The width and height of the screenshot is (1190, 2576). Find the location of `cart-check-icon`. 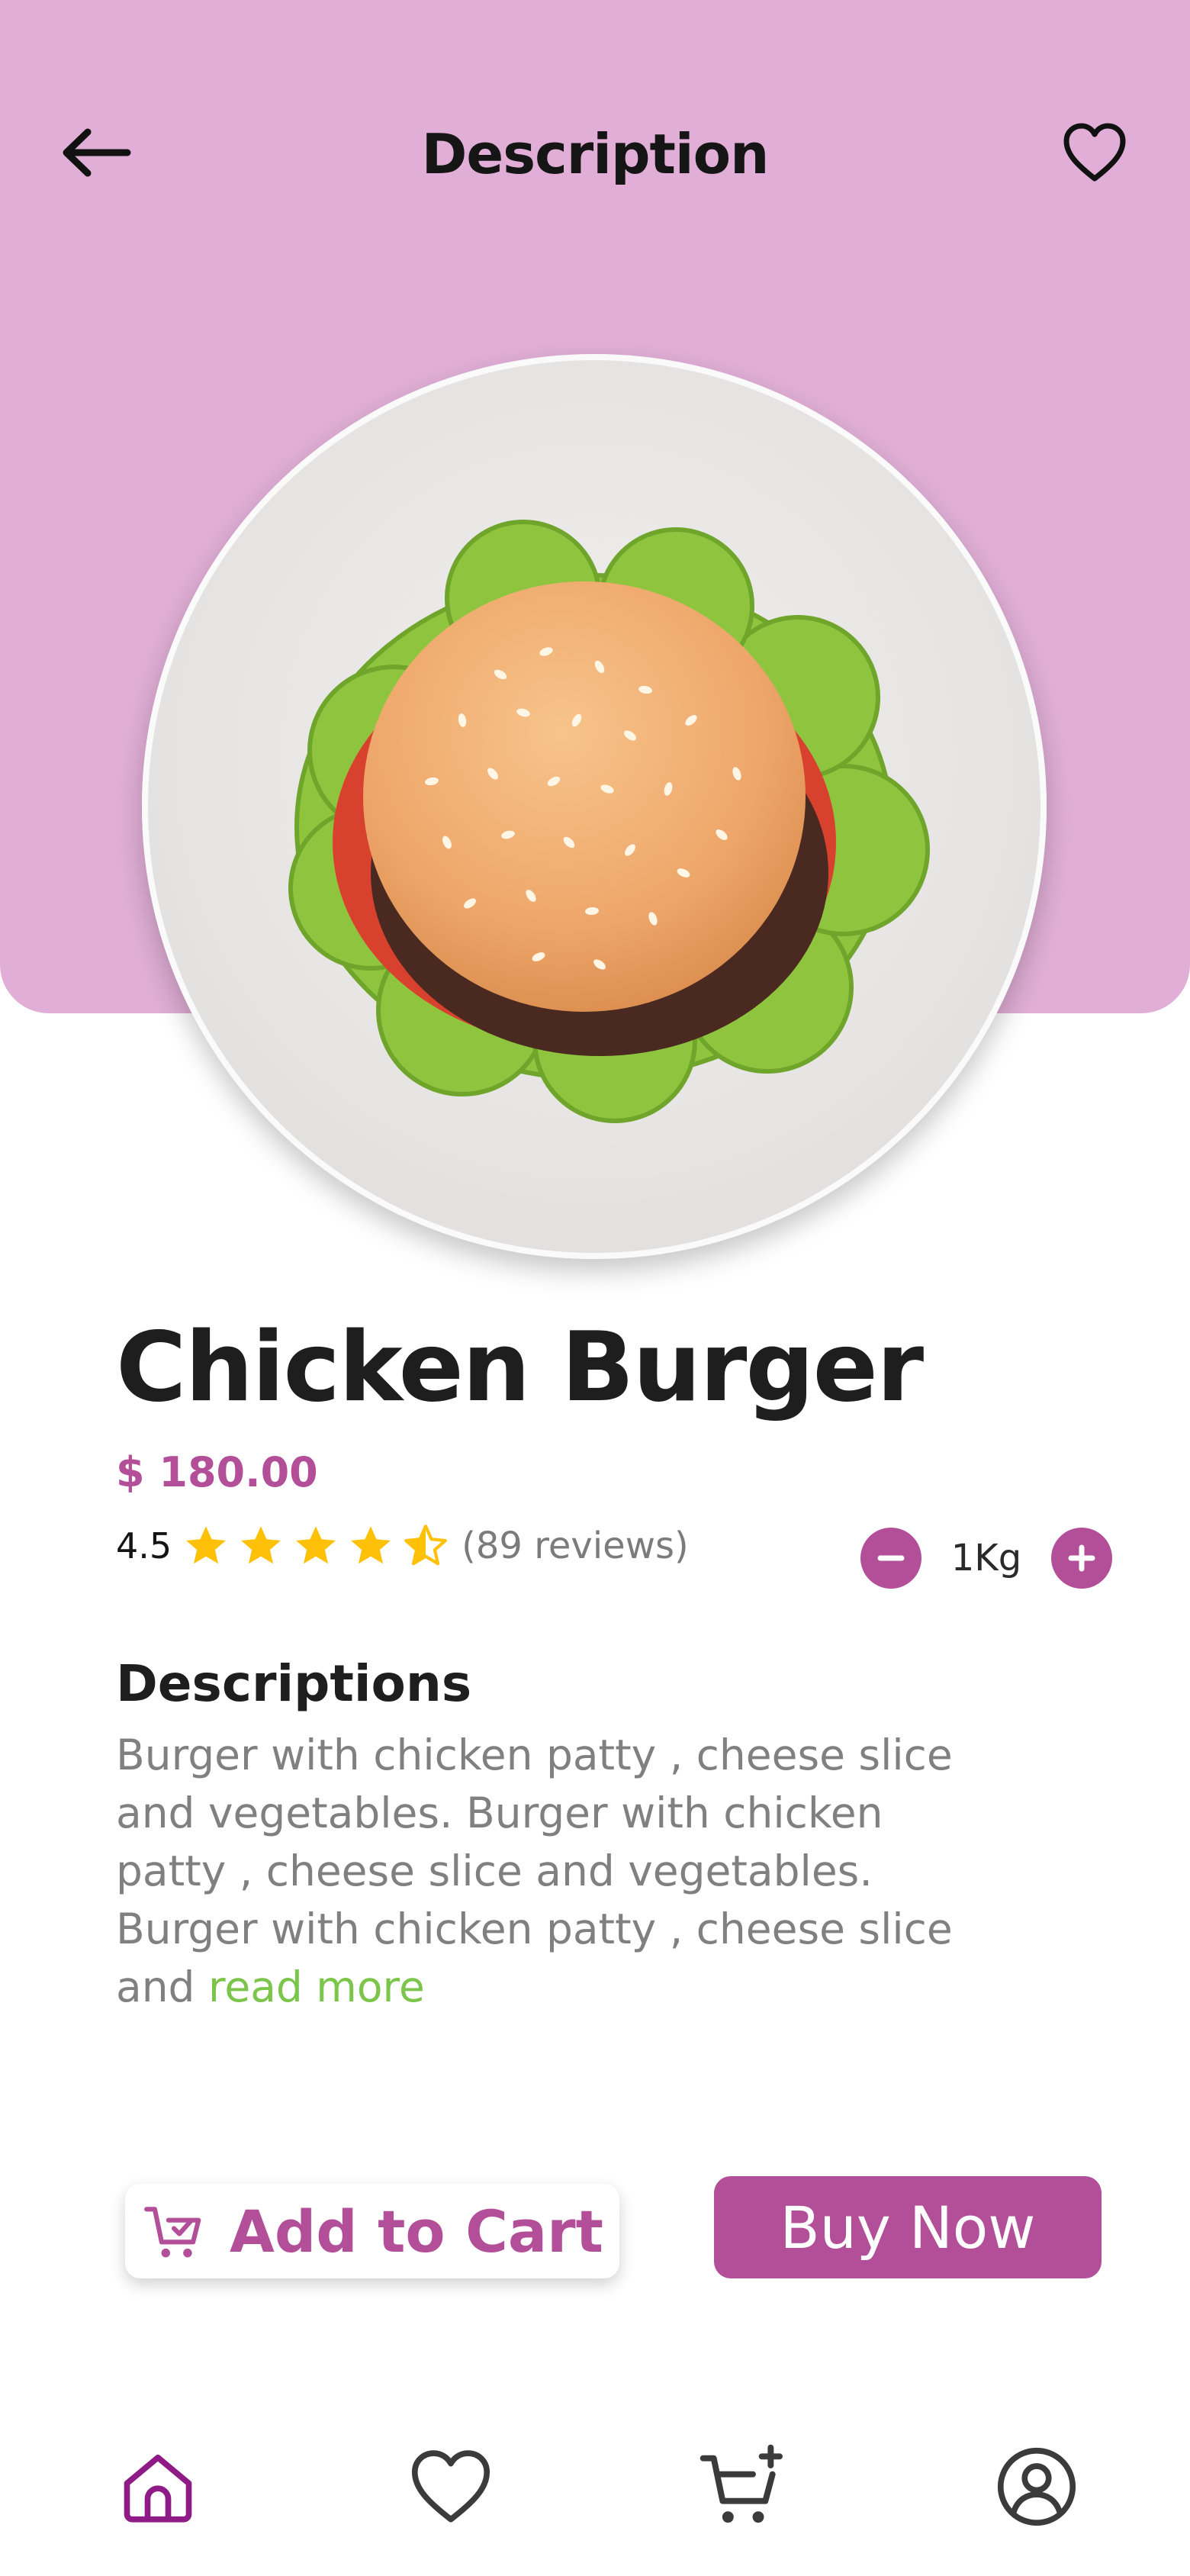

cart-check-icon is located at coordinates (172, 2232).